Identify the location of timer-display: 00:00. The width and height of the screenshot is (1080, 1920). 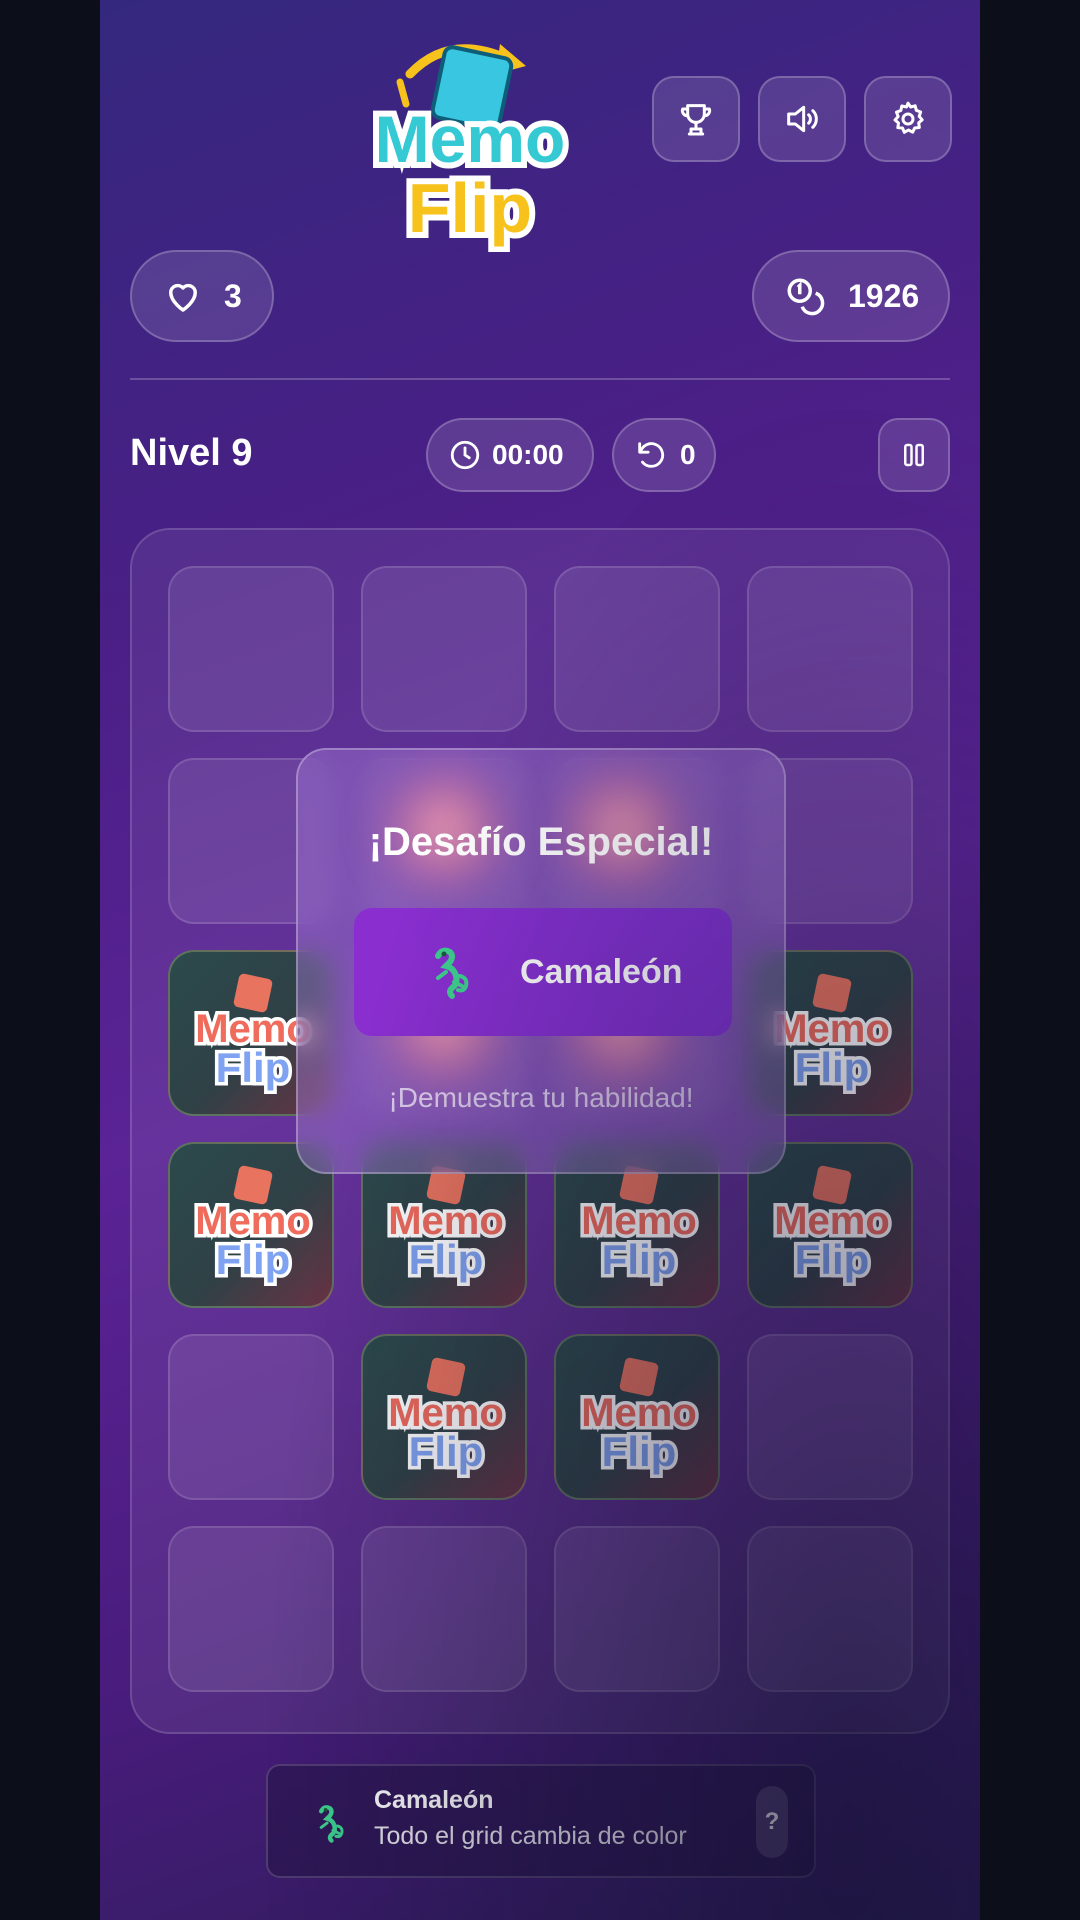
(510, 455).